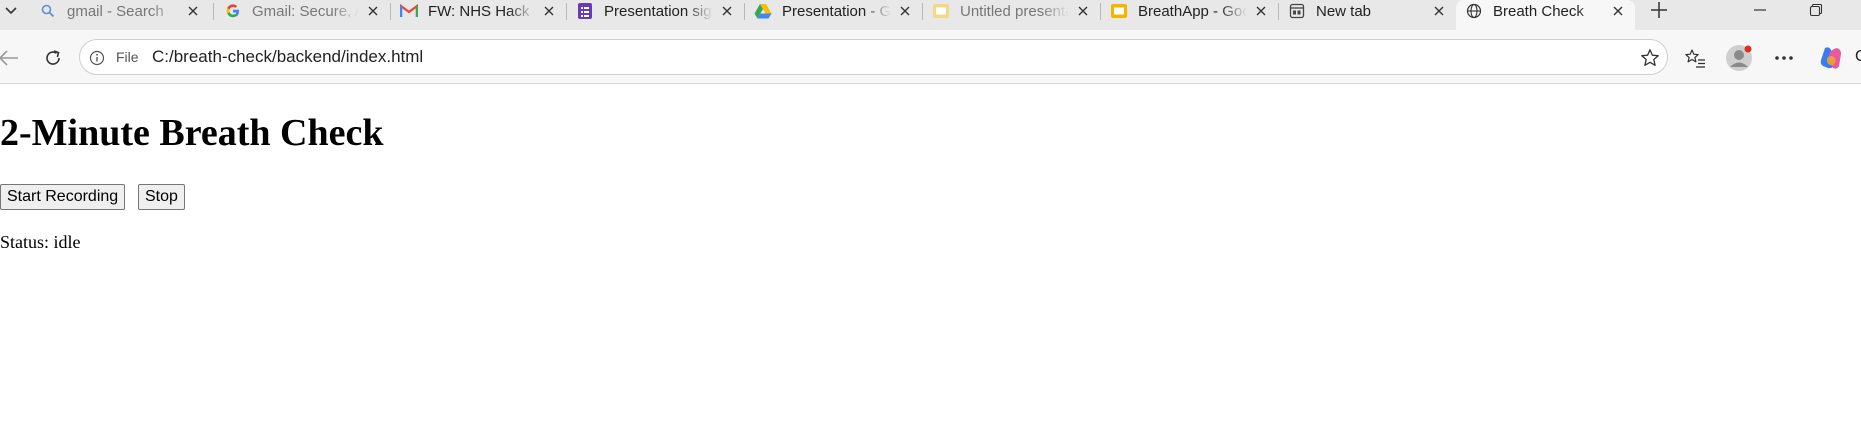  Describe the element at coordinates (305, 11) in the screenshot. I see `tab-title: Gmail: Secure, AI-Powered Email` at that location.